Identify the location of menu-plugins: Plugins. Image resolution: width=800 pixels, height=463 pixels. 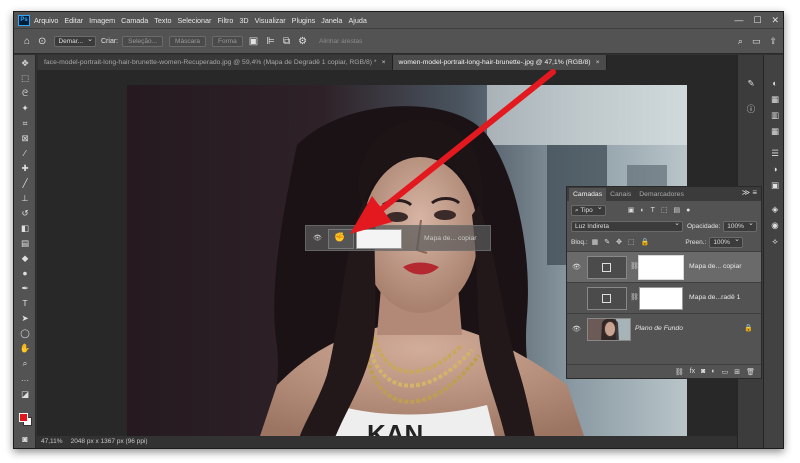
(304, 20).